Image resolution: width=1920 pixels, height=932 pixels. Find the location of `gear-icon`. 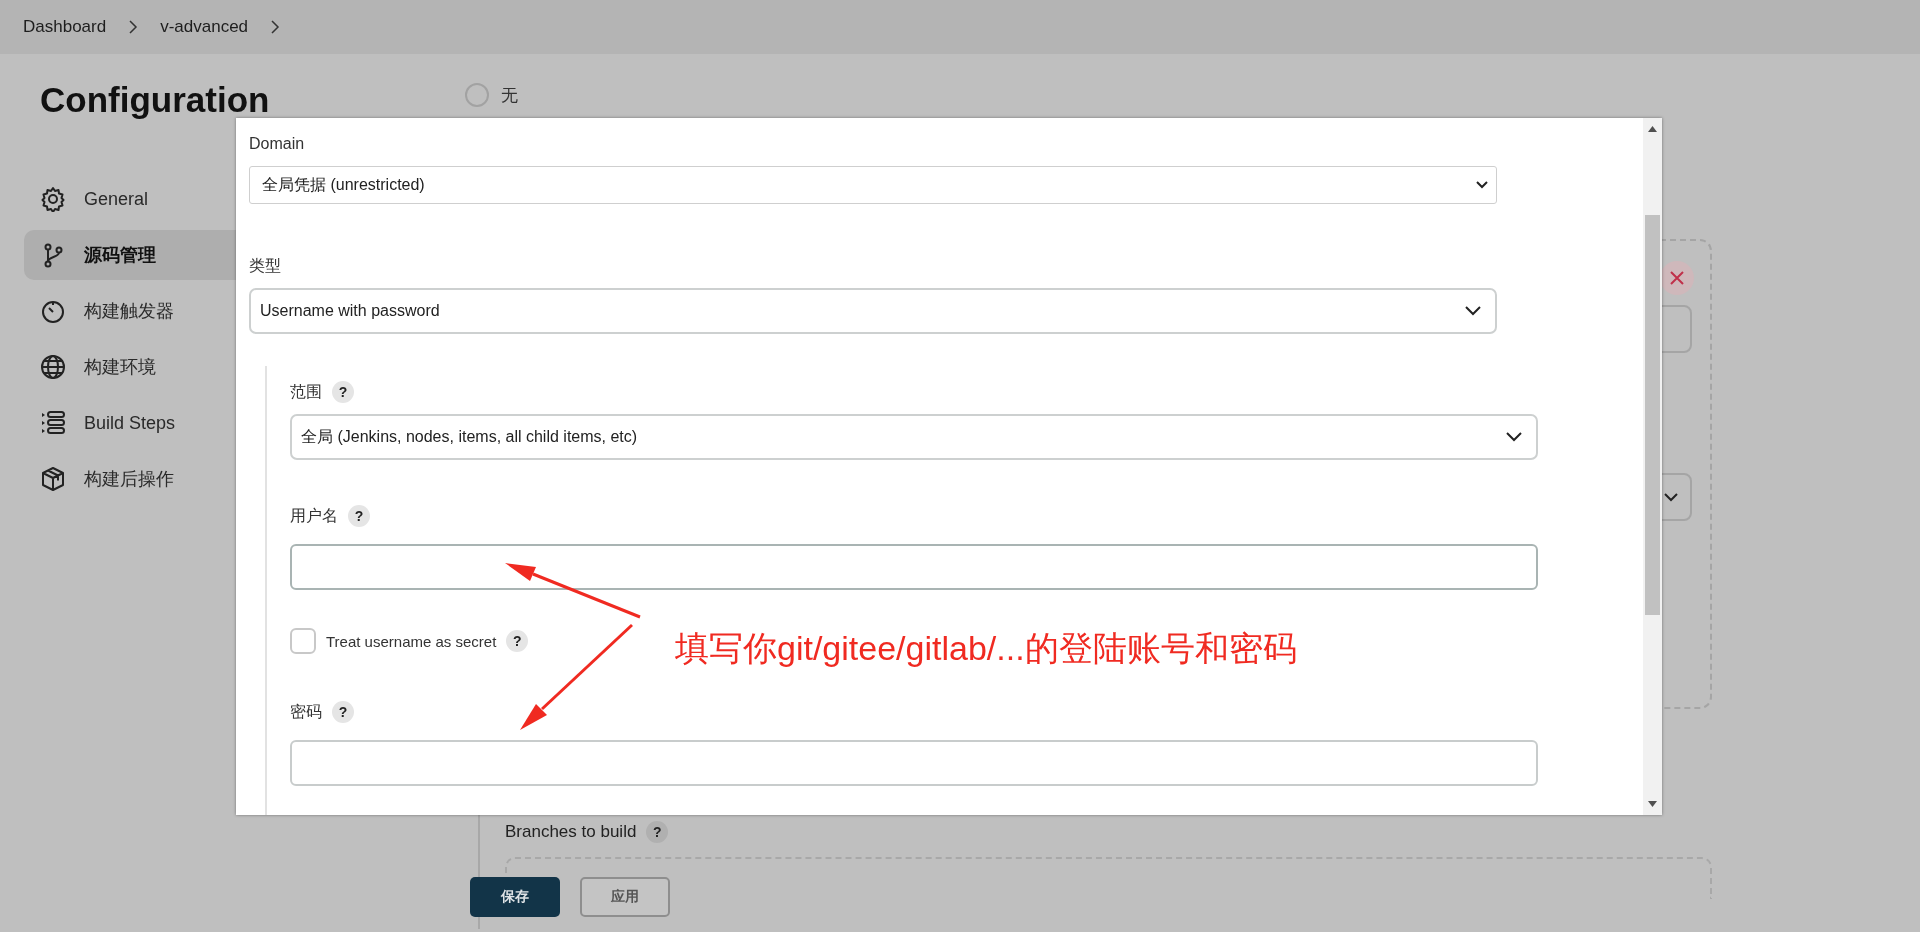

gear-icon is located at coordinates (53, 199).